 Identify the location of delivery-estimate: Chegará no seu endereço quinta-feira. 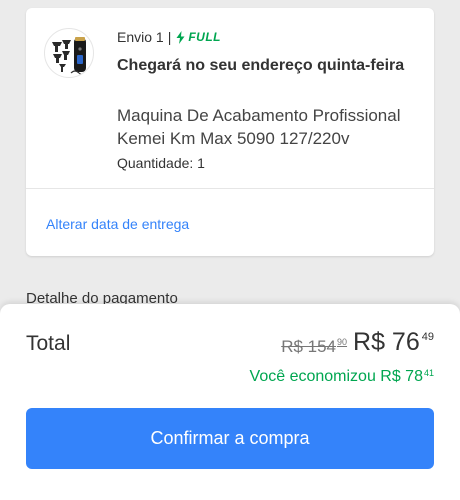
(261, 65).